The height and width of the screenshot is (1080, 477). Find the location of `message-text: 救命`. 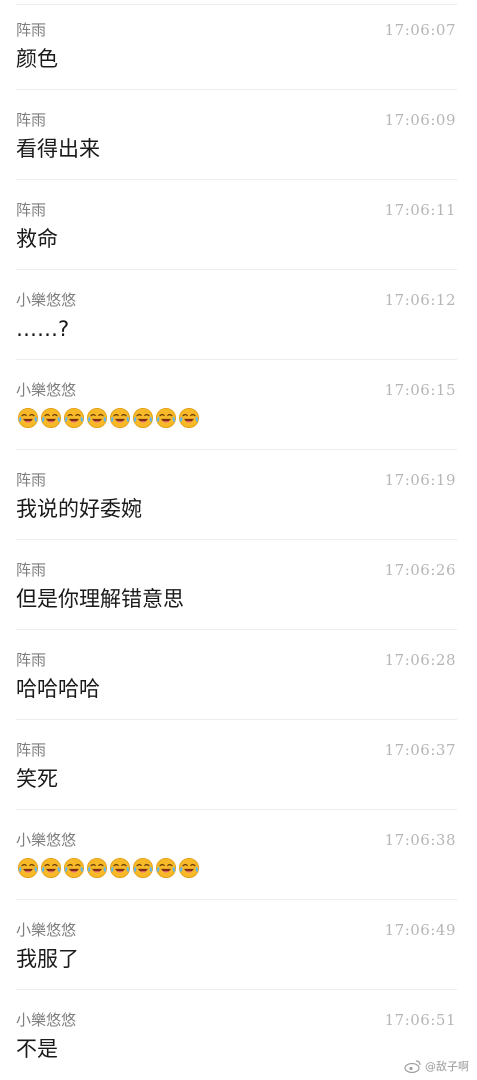

message-text: 救命 is located at coordinates (37, 239).